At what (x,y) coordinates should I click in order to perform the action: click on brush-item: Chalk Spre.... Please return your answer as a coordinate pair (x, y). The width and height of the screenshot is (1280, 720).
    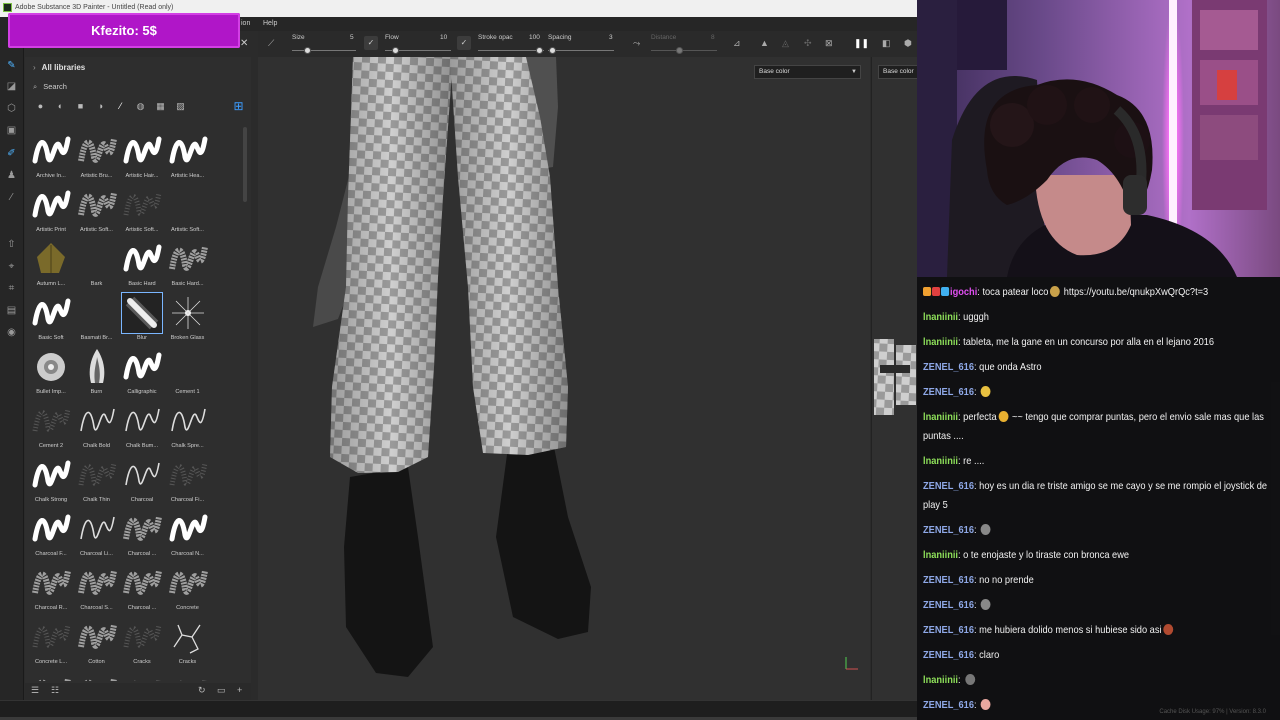
    Looking at the image, I should click on (188, 428).